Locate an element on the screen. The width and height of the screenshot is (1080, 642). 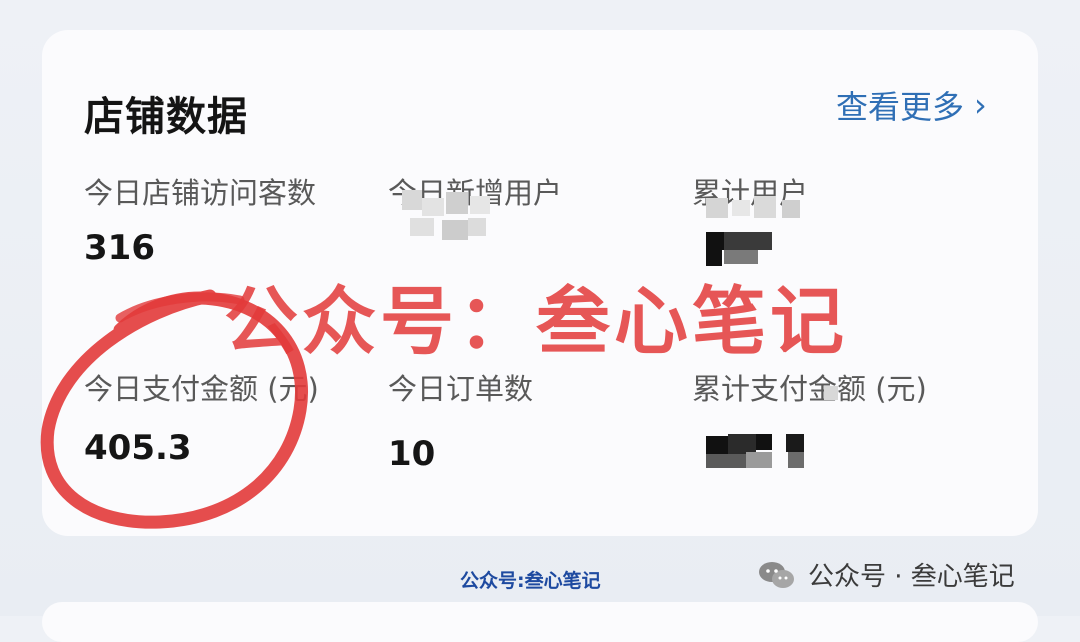
footer-center-text: 公众号:叁心笔记 is located at coordinates (530, 581).